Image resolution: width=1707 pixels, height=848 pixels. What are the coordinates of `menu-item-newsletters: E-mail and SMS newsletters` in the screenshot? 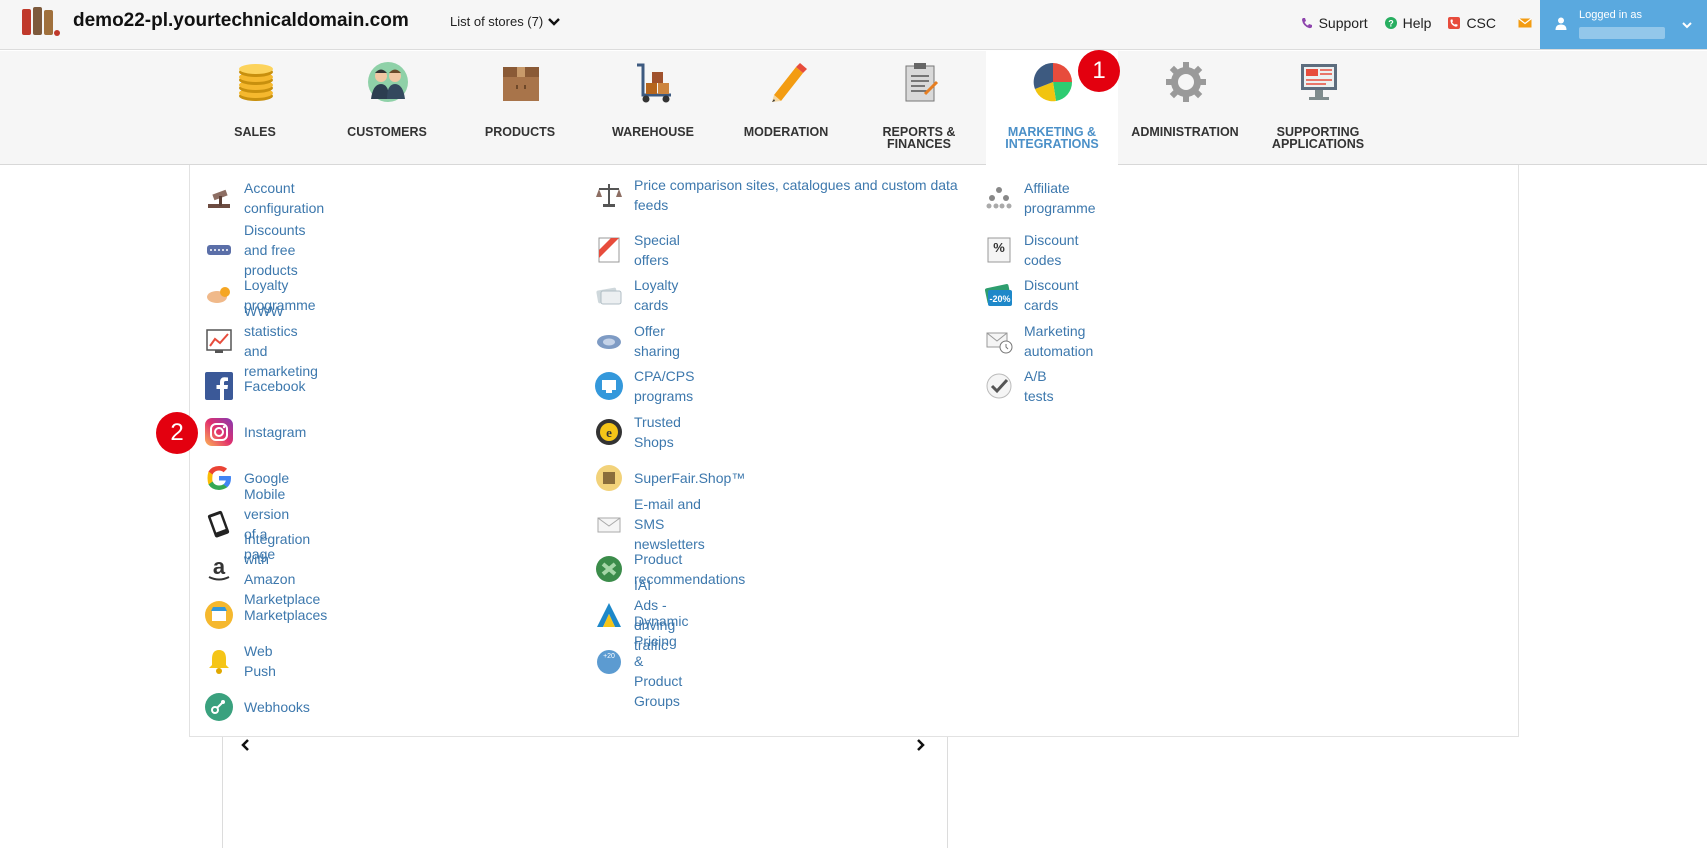 It's located at (649, 524).